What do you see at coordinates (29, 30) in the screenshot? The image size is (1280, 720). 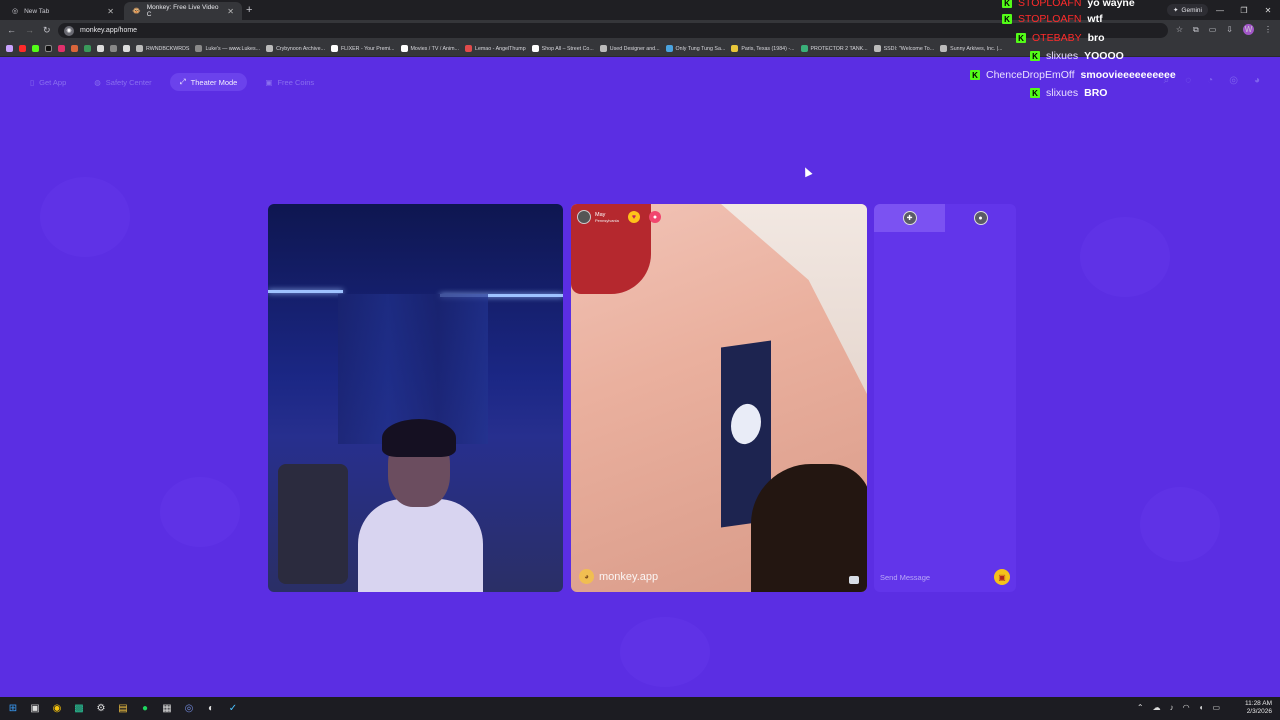 I see `forward-icon: →` at bounding box center [29, 30].